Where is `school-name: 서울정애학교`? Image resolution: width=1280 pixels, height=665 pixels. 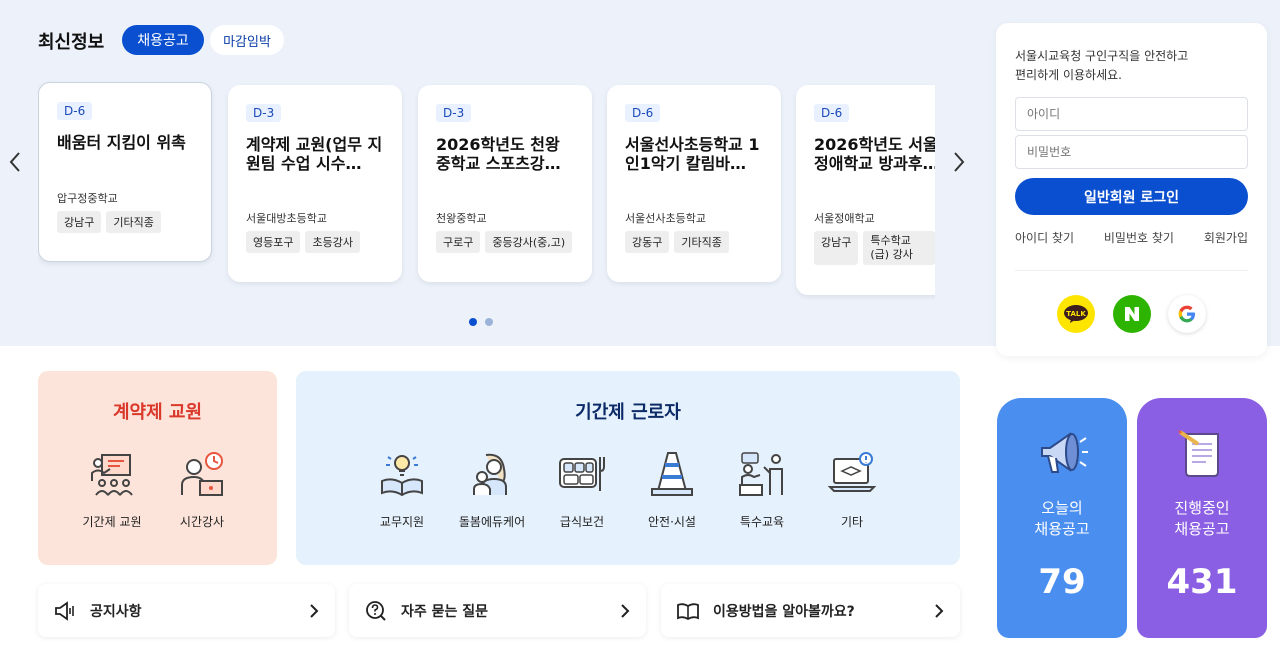 school-name: 서울정애학교 is located at coordinates (844, 218).